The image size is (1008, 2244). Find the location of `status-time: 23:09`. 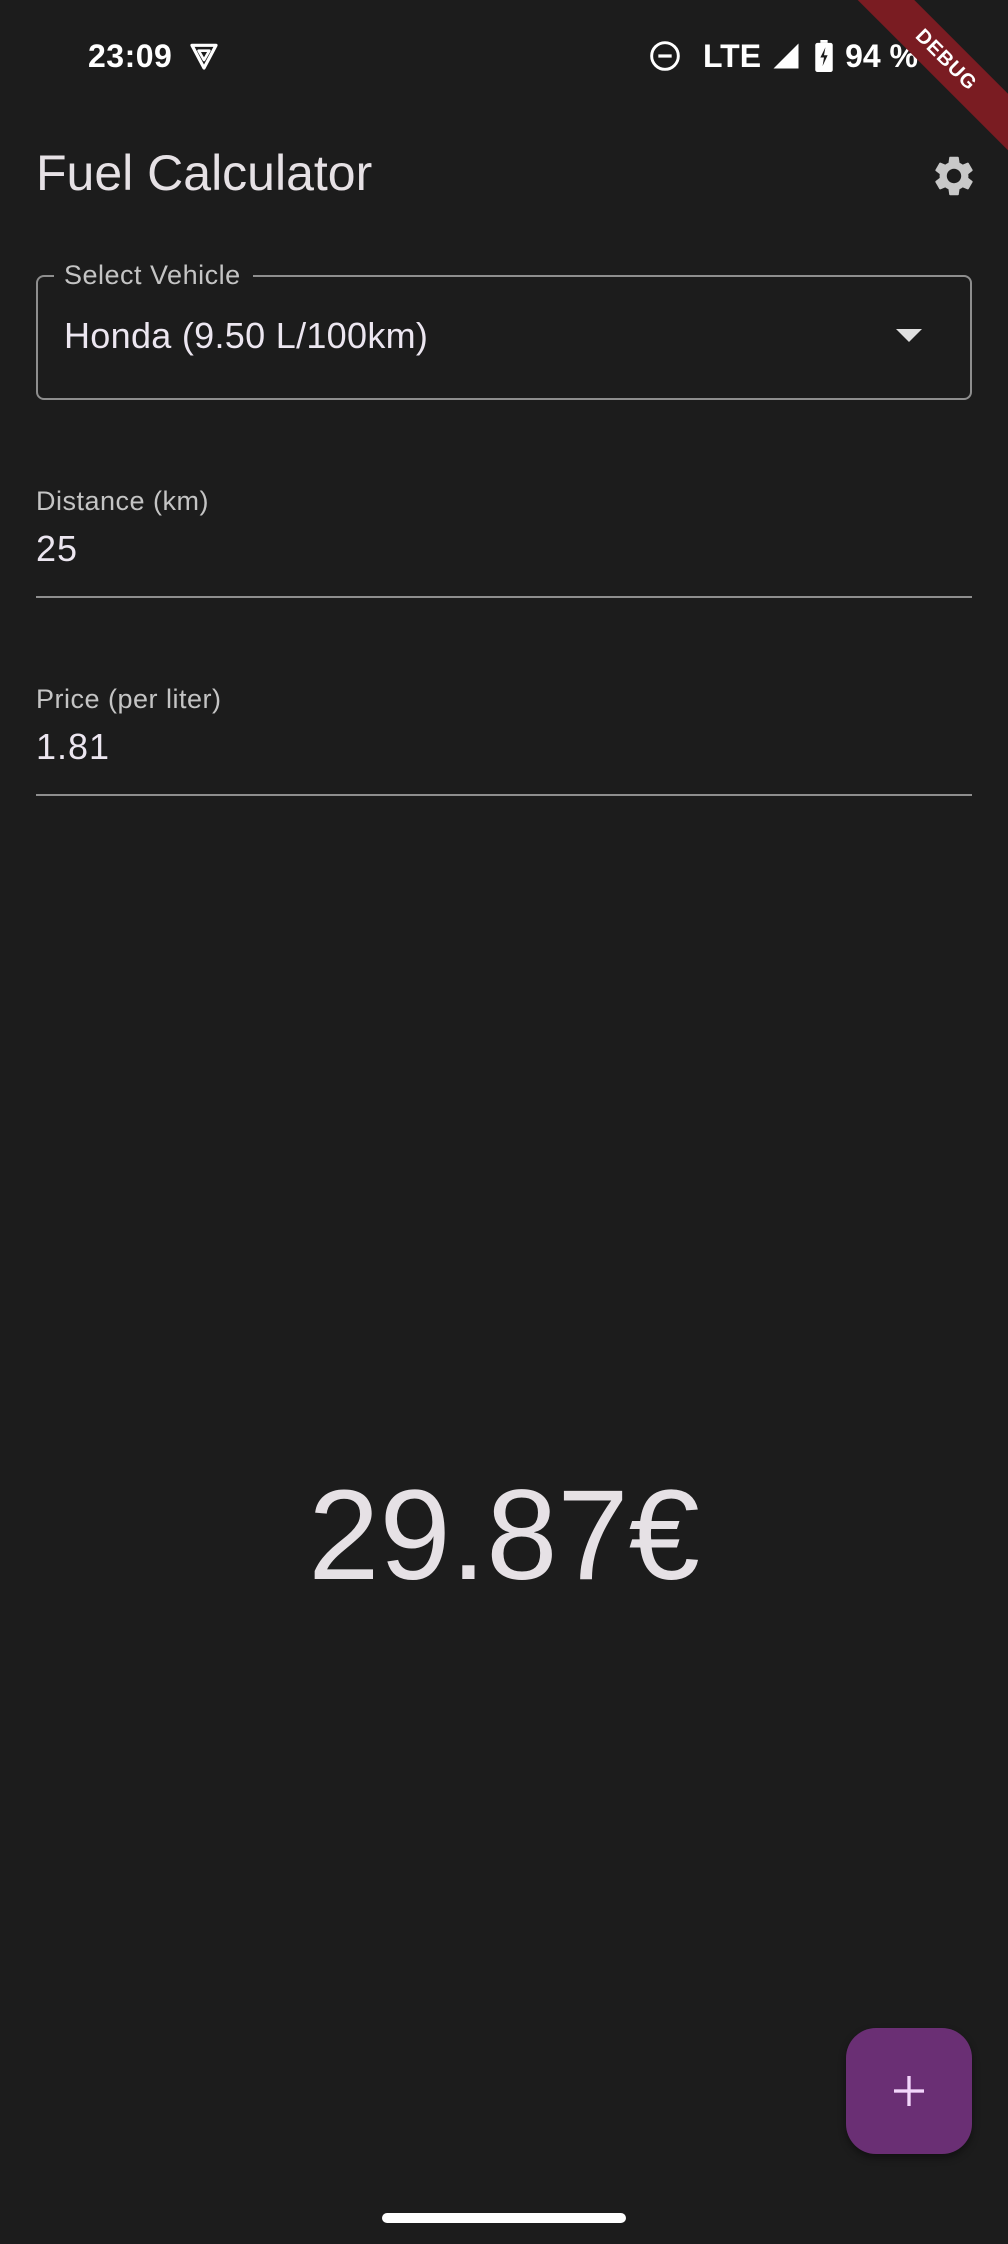

status-time: 23:09 is located at coordinates (130, 56).